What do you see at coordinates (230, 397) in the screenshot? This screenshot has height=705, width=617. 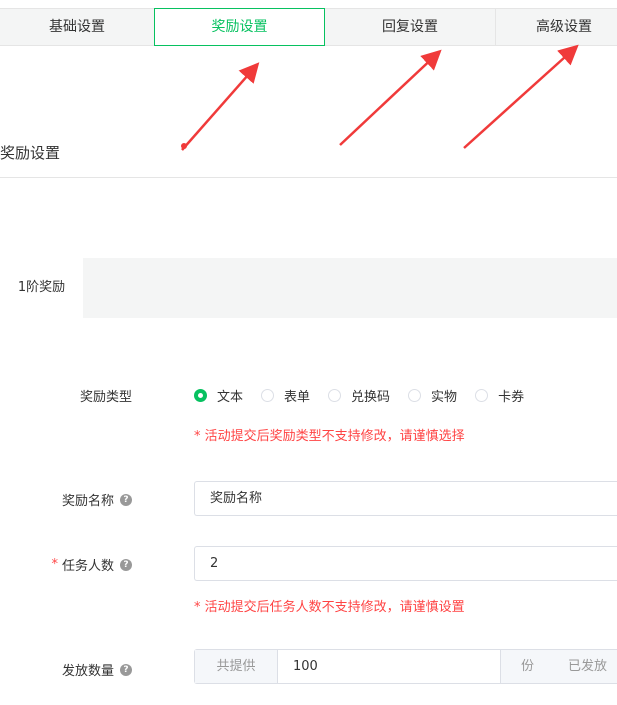 I see `radio-label: 文本` at bounding box center [230, 397].